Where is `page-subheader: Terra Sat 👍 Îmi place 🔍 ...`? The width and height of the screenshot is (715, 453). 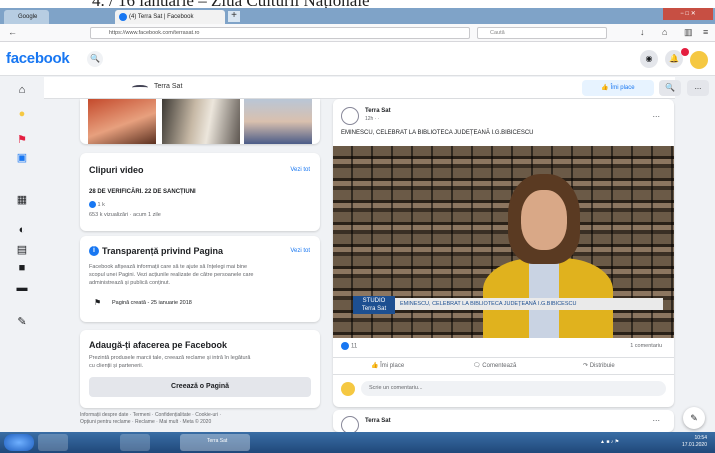
page-subheader: Terra Sat 👍 Îmi place 🔍 ... is located at coordinates (376, 88).